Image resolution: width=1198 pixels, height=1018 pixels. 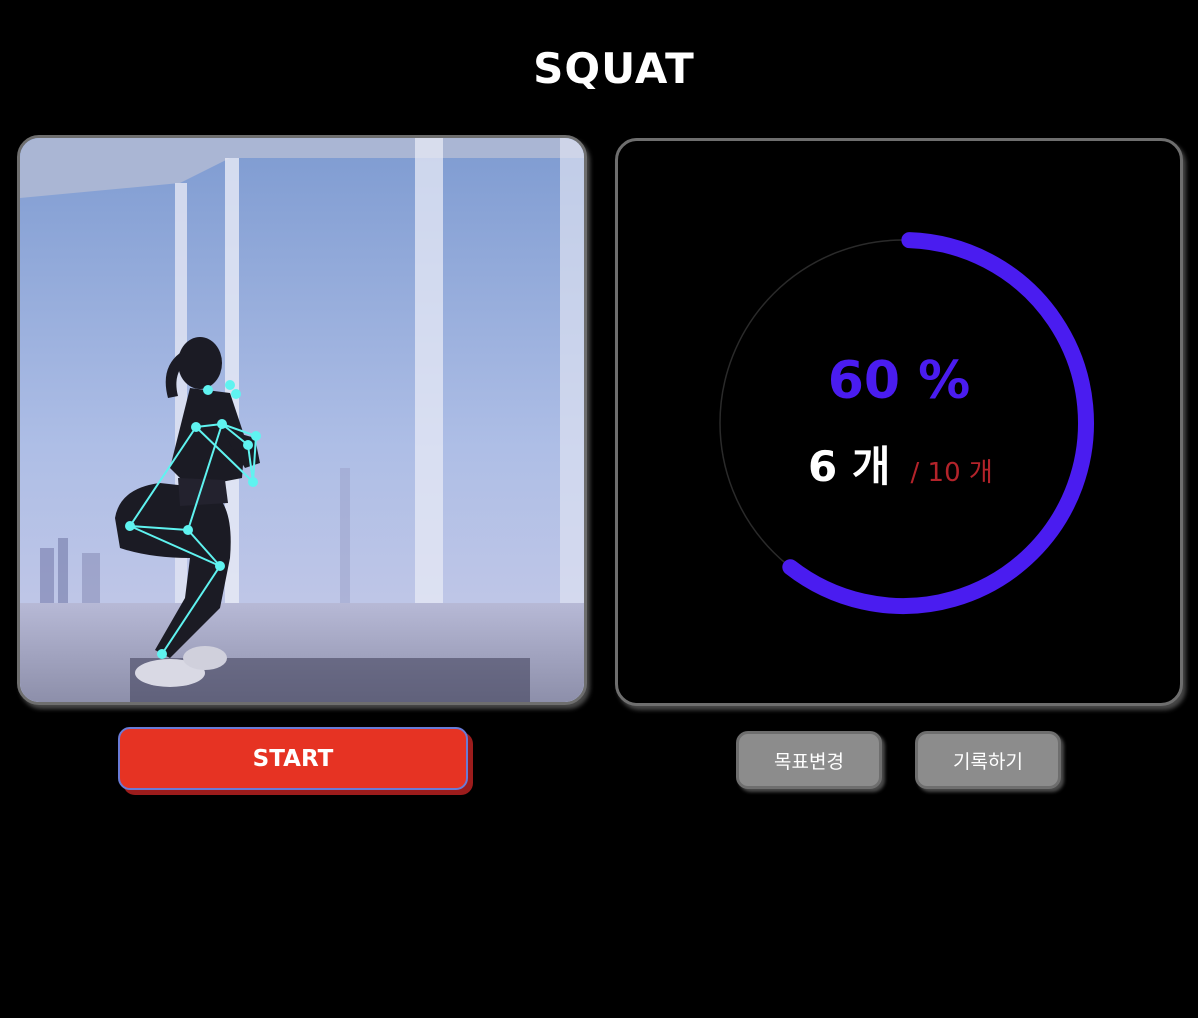 What do you see at coordinates (951, 473) in the screenshot?
I see `goal-count: / 10 개` at bounding box center [951, 473].